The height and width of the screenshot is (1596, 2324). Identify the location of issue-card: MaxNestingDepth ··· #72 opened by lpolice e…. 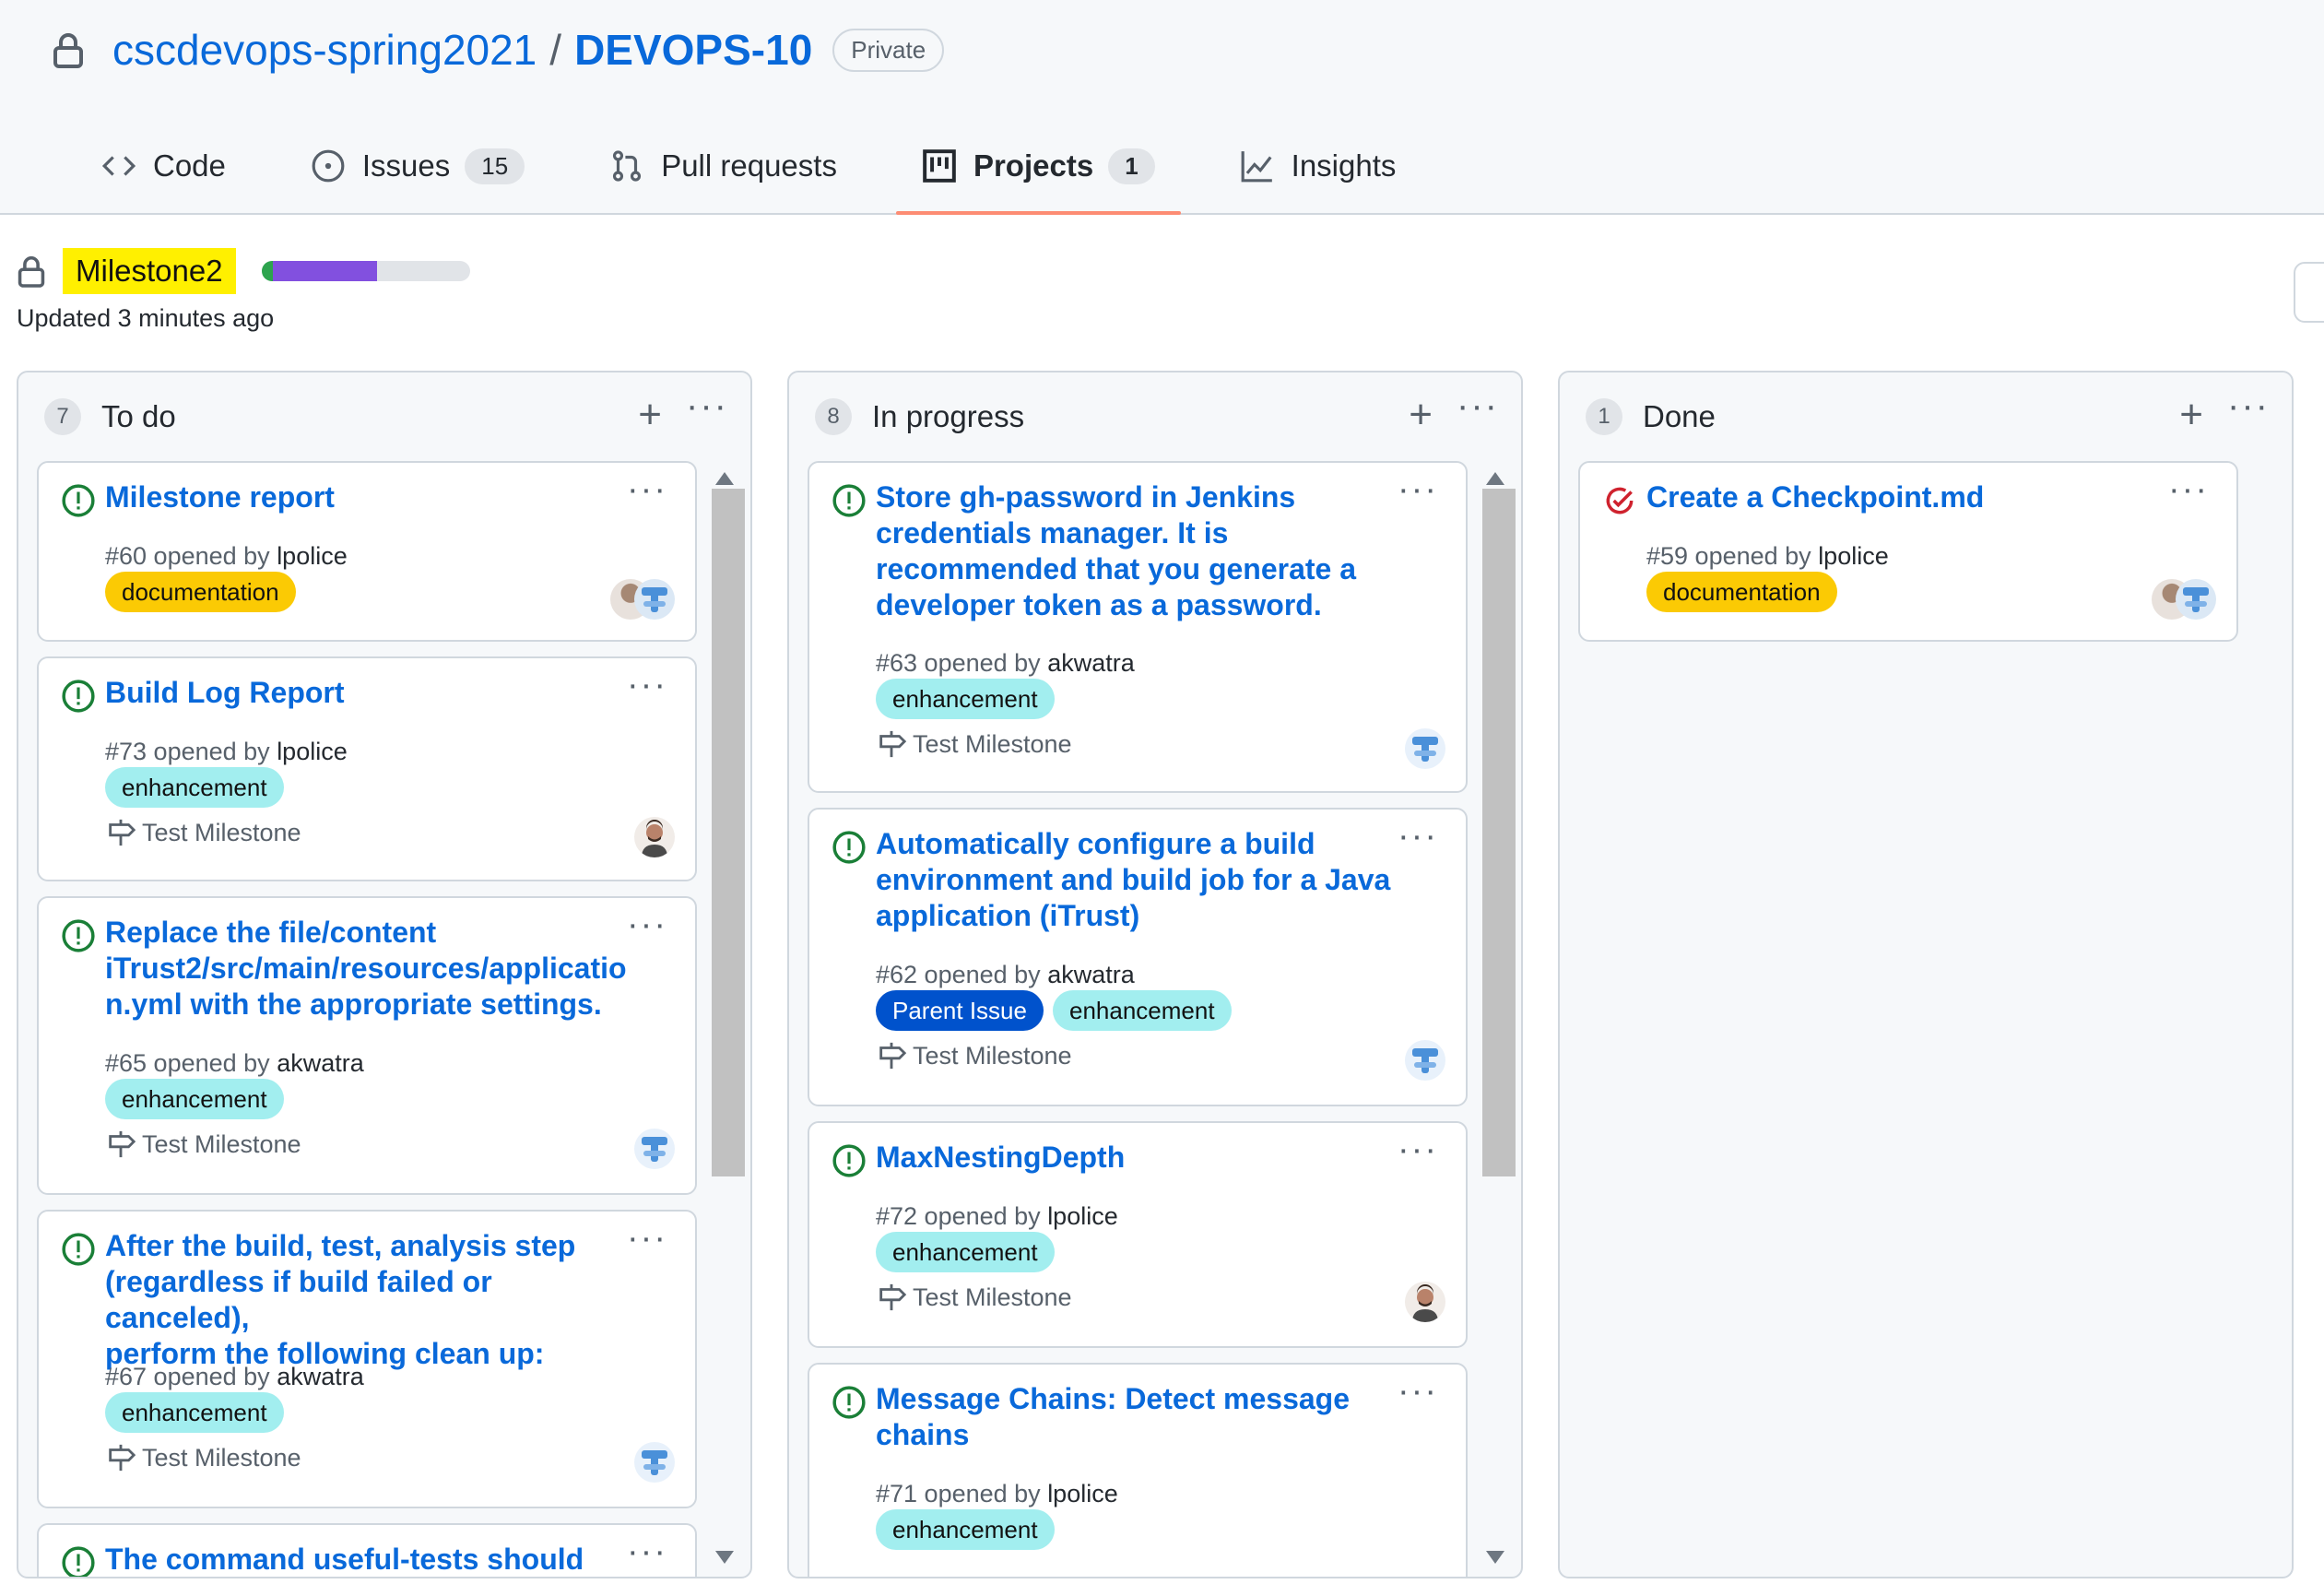
(1138, 1234).